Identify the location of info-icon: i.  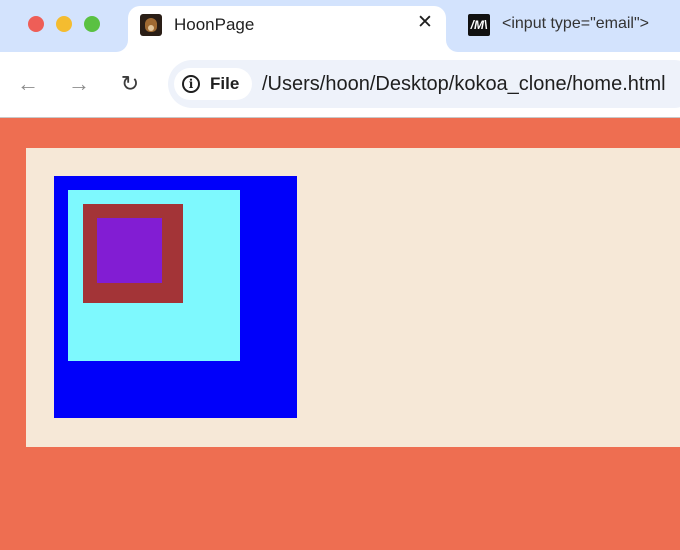
(191, 84).